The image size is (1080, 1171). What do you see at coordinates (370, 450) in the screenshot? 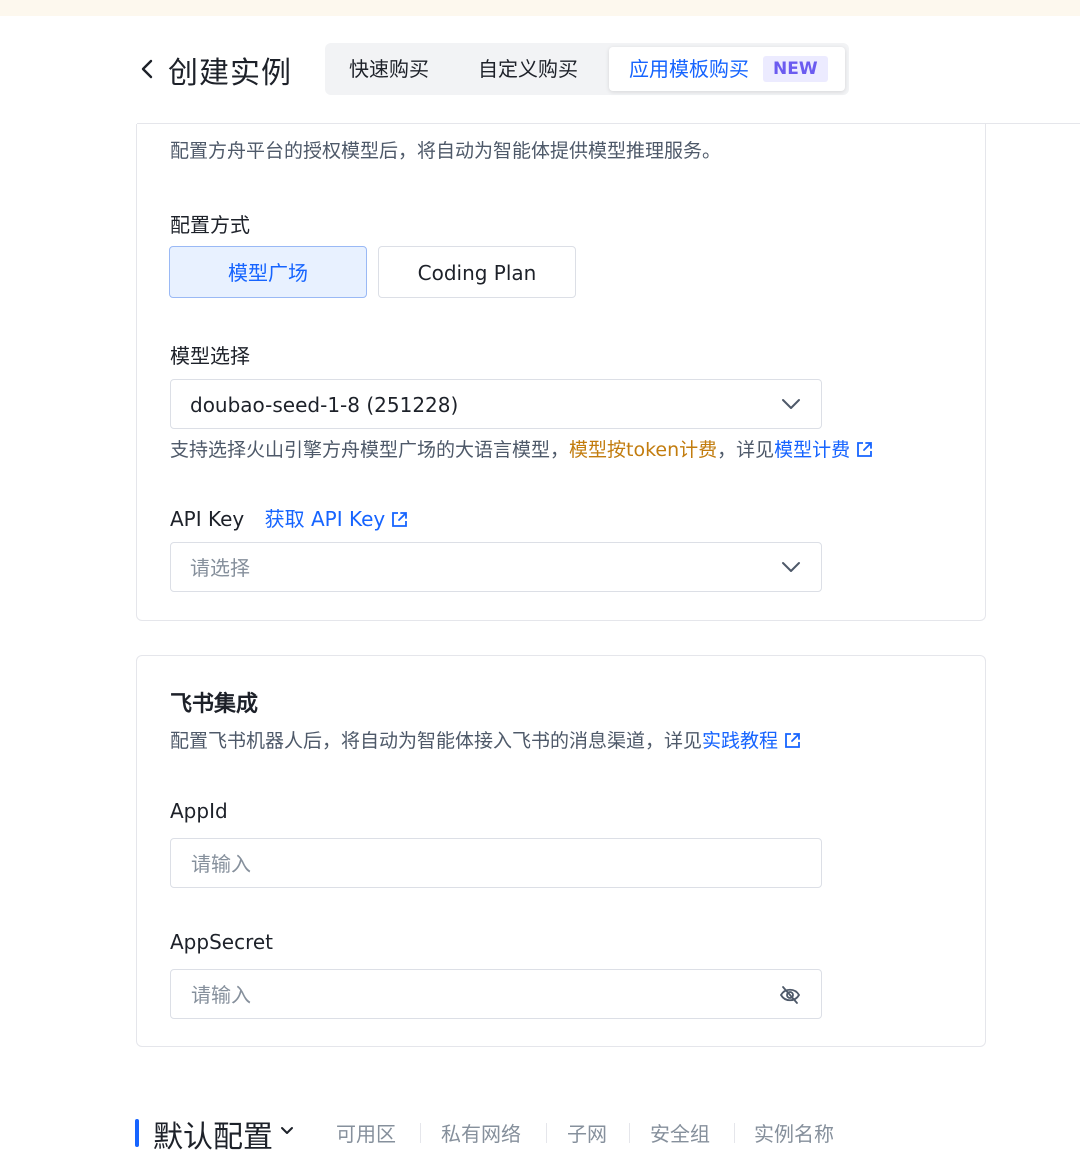
I see `model-help-prefix: 支持选择火山引擎方舟模型广场的大语言模型，` at bounding box center [370, 450].